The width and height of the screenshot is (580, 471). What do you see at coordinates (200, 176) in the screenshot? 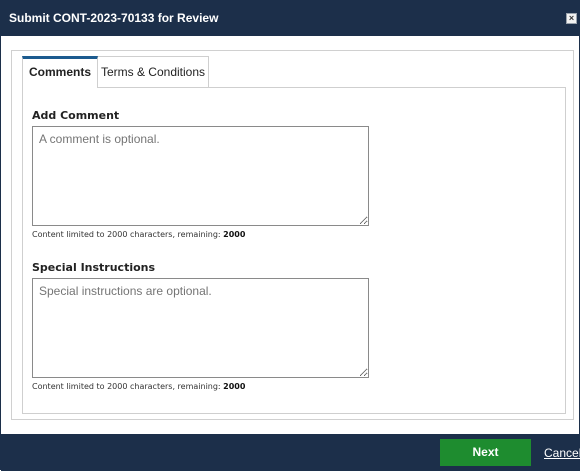
I see `add-comment-input` at bounding box center [200, 176].